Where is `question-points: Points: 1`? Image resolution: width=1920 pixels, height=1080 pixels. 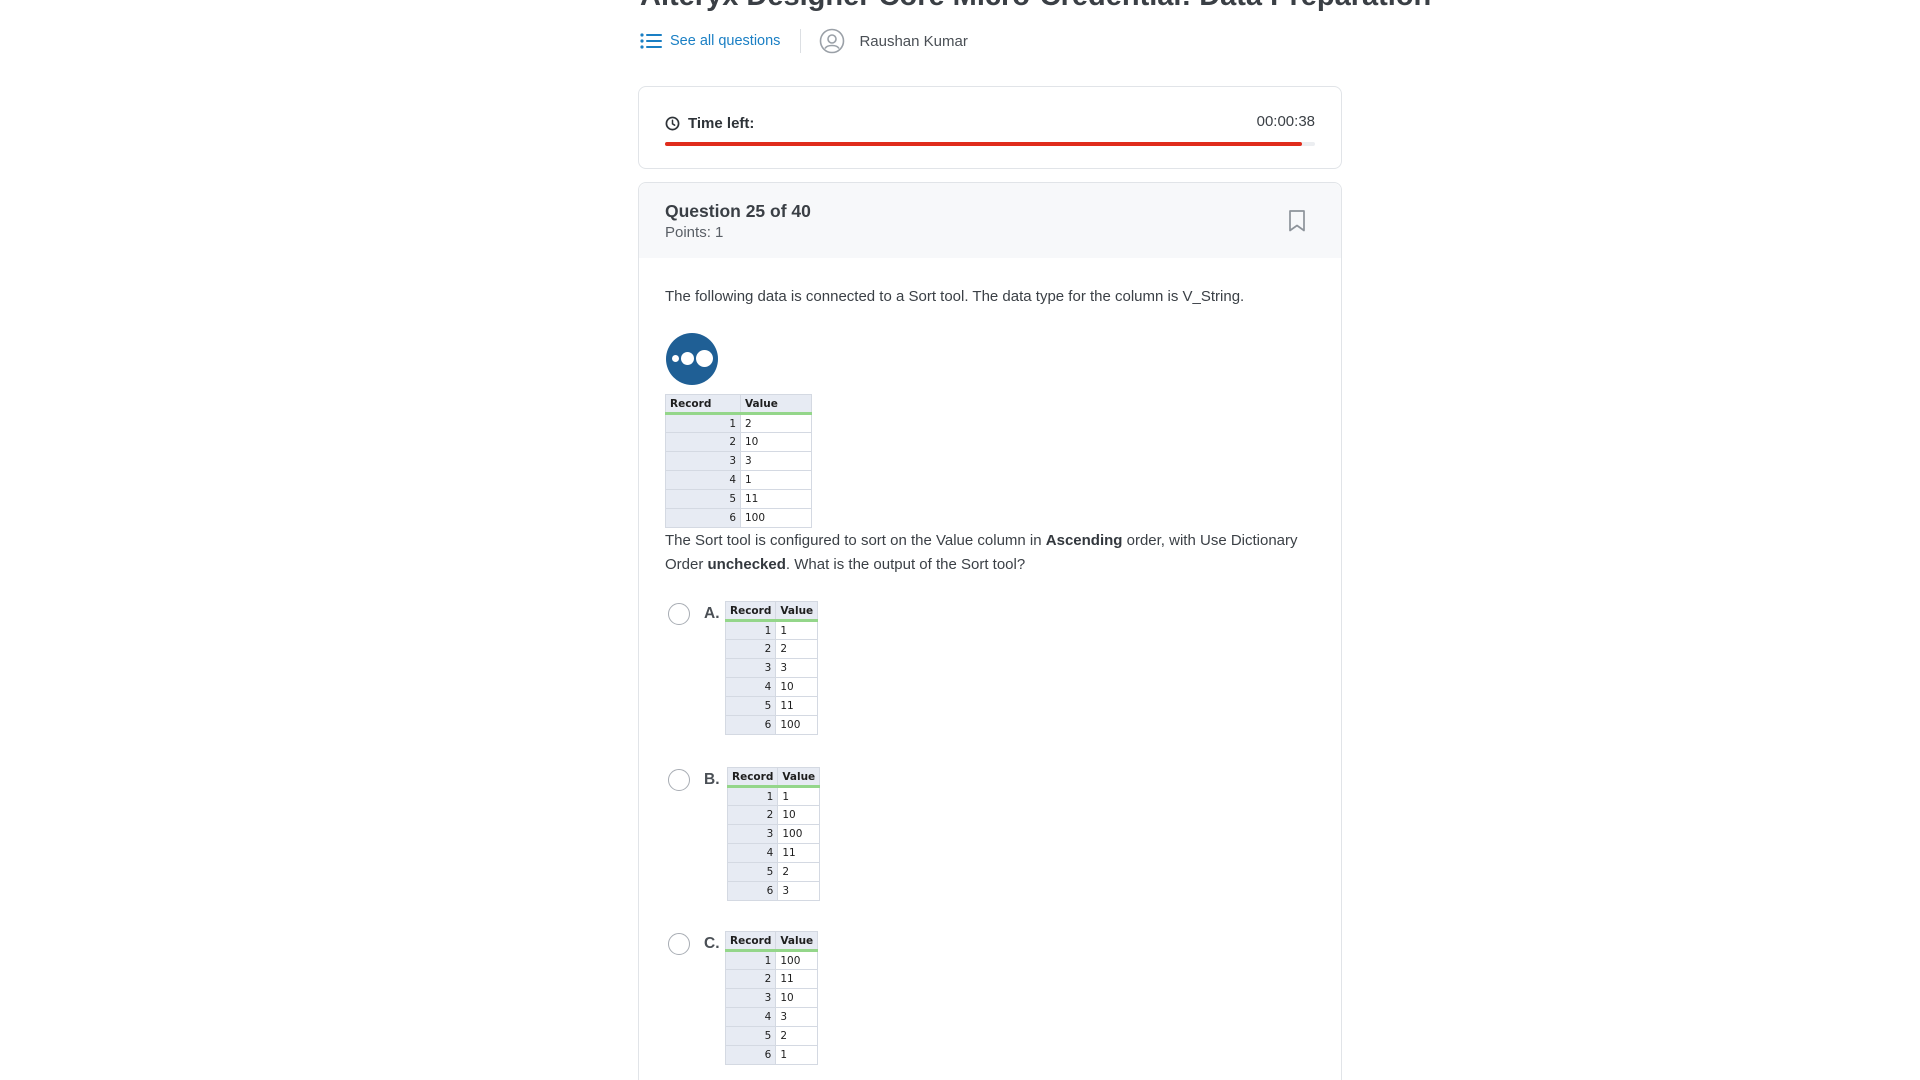 question-points: Points: 1 is located at coordinates (694, 232).